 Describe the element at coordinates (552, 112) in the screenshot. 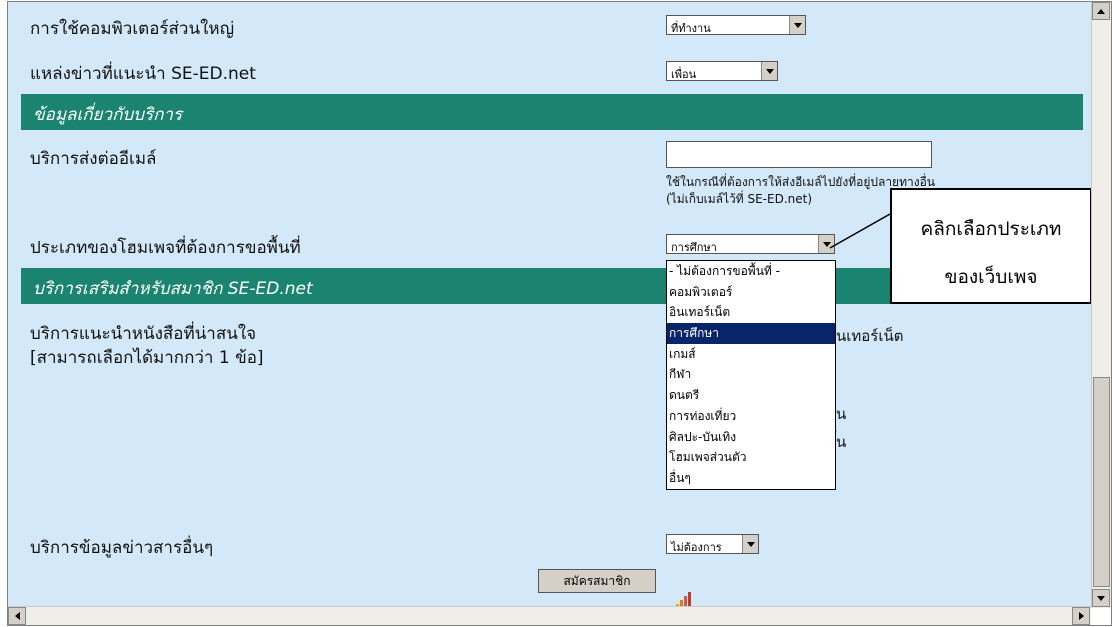

I see `section-header-services: ข้อมูลเกี่ยวกับบริการ` at that location.